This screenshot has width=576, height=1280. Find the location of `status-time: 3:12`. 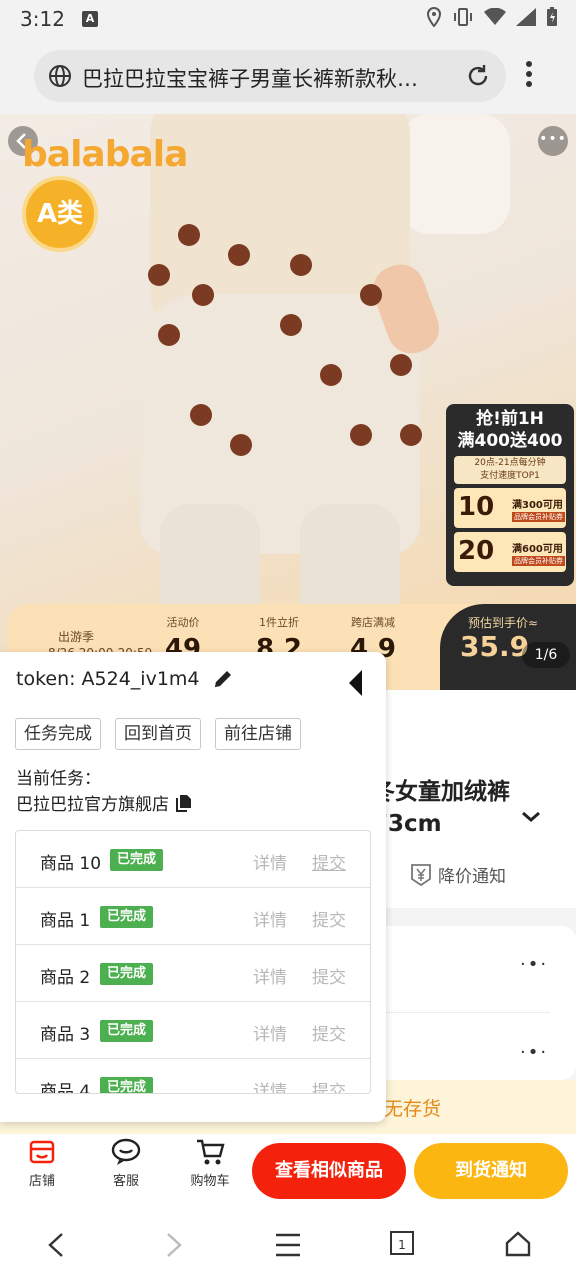

status-time: 3:12 is located at coordinates (42, 19).